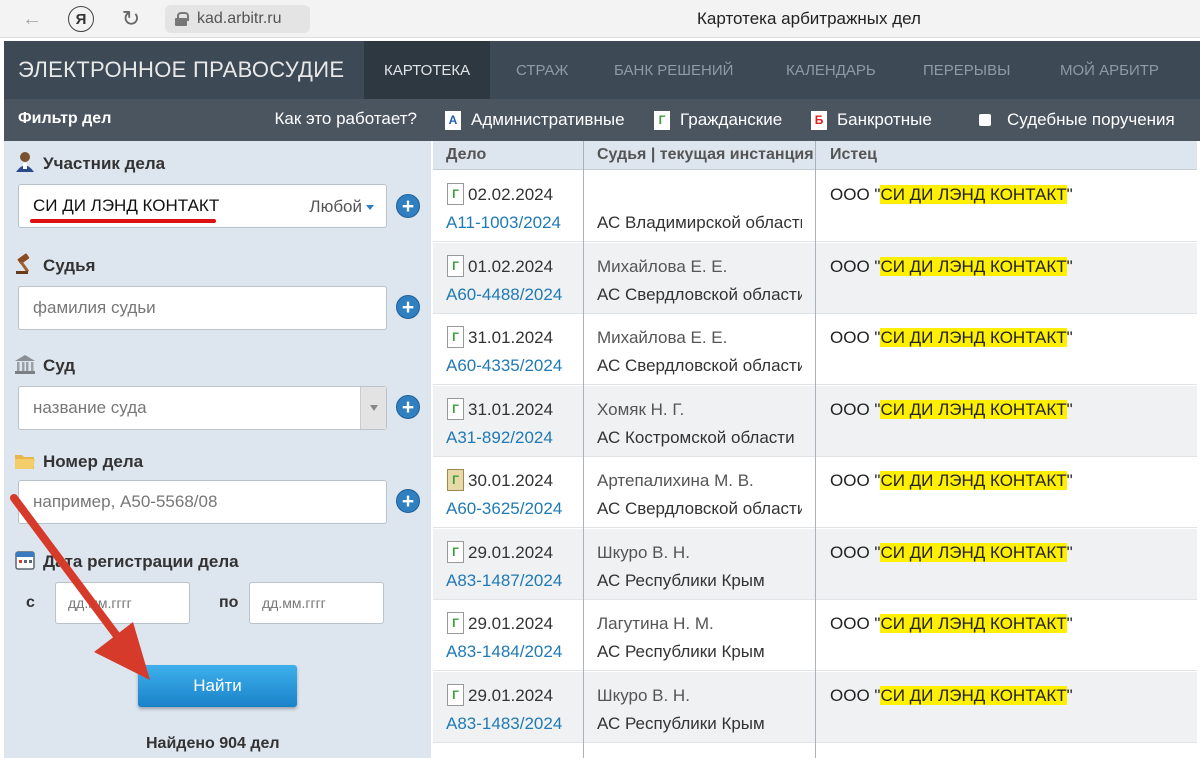 The image size is (1200, 758). I want to click on case-number-link: А83-1484/2024, so click(504, 652).